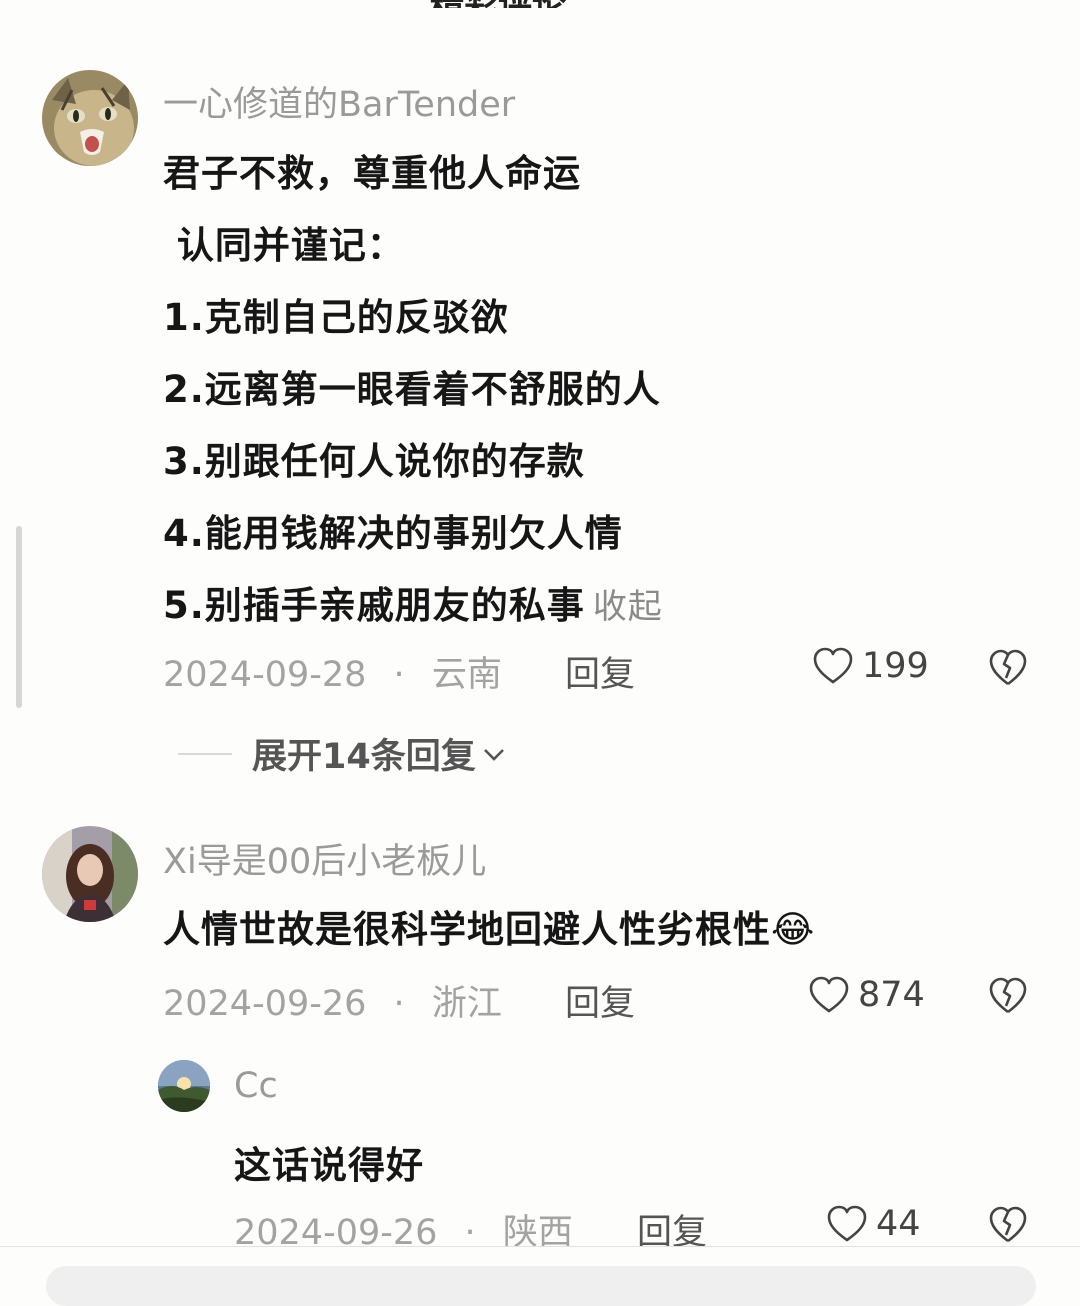 The width and height of the screenshot is (1080, 1306). I want to click on comment-meta: 2024-09-26 · 浙江, so click(332, 1000).